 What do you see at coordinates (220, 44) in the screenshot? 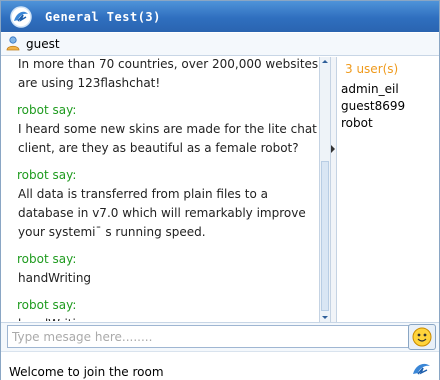
I see `current-user-bar: guest` at bounding box center [220, 44].